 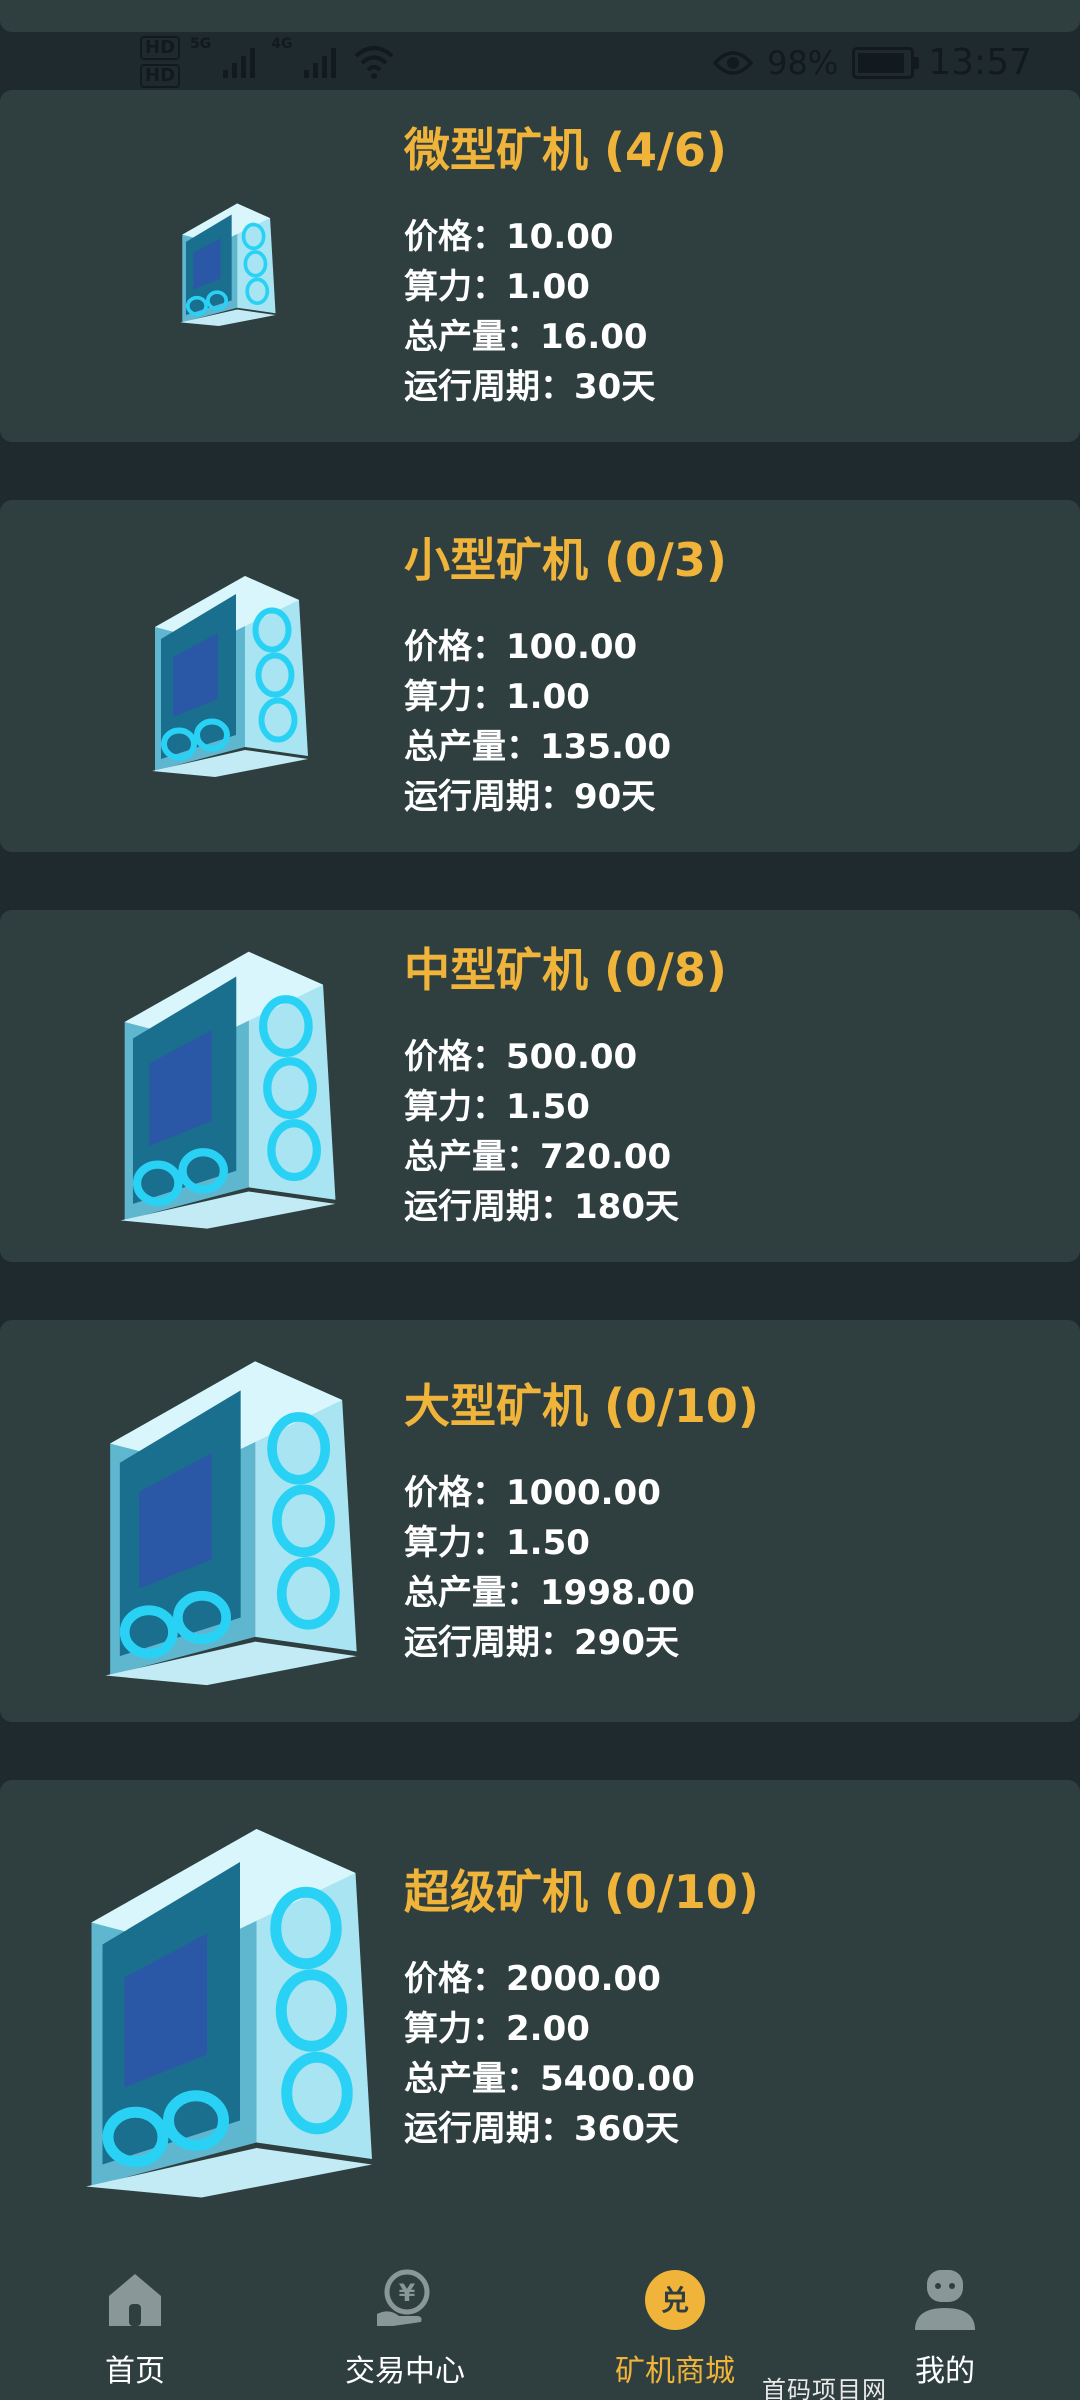 What do you see at coordinates (521, 1057) in the screenshot?
I see `machine-price: 价格：500.00` at bounding box center [521, 1057].